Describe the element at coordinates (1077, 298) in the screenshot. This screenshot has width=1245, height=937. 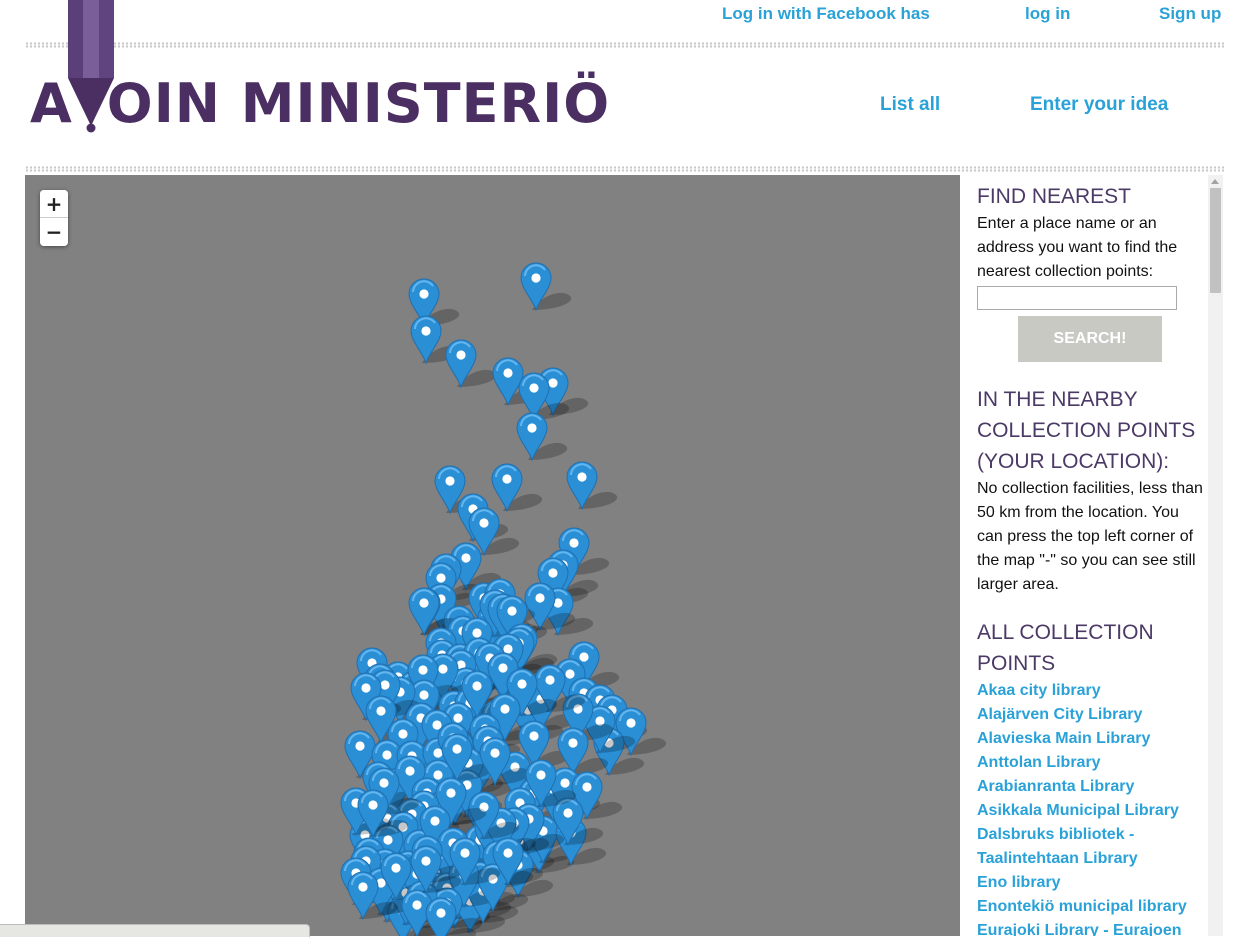
I see `location-search-input` at that location.